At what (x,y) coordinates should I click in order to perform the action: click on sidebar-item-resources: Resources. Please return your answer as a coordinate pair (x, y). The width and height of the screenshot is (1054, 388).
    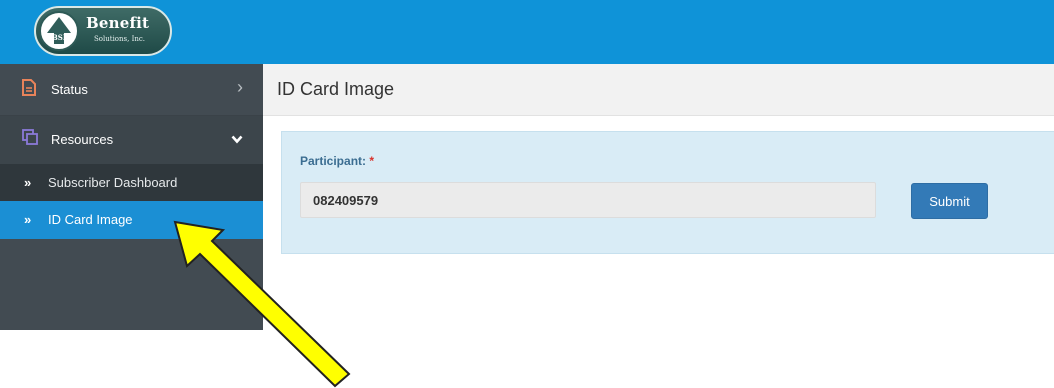
    Looking at the image, I should click on (131, 140).